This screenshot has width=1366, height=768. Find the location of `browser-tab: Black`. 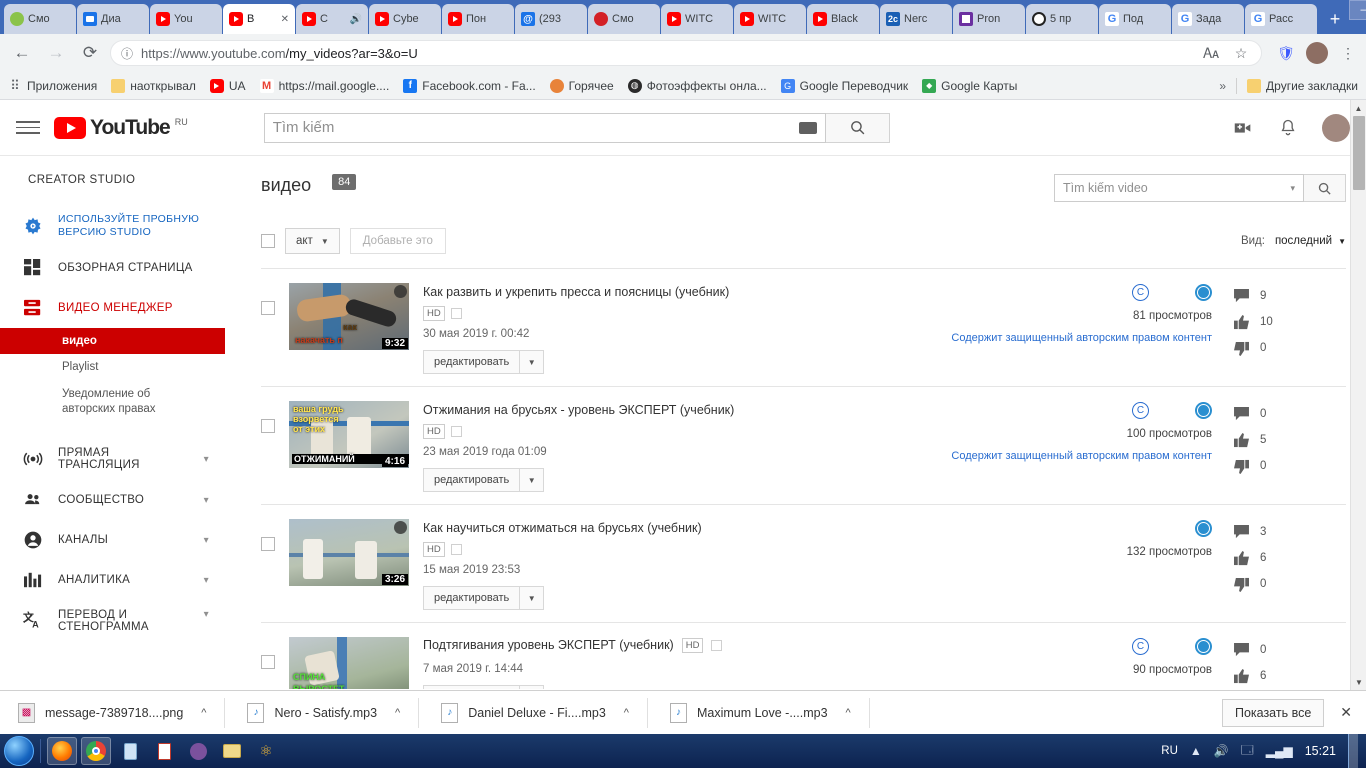

browser-tab: Black is located at coordinates (843, 19).